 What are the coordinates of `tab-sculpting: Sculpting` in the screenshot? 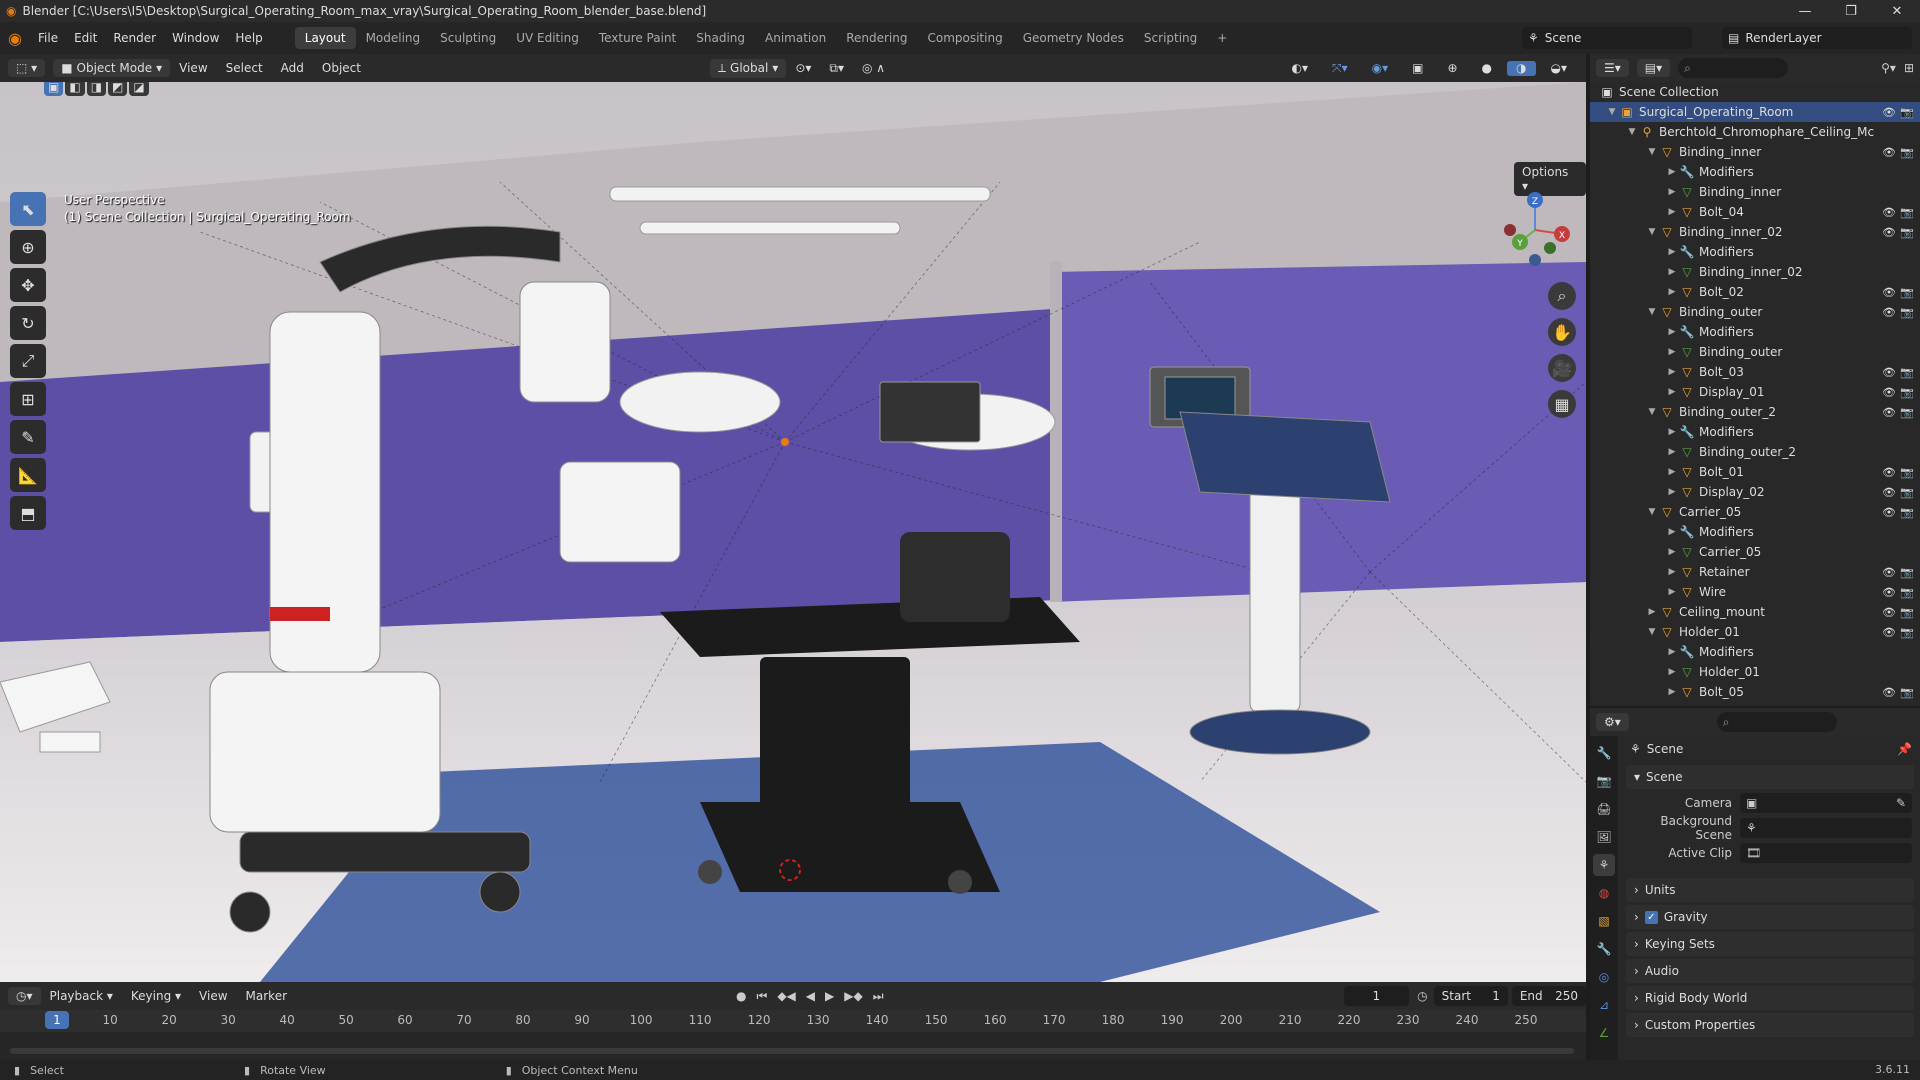 It's located at (468, 38).